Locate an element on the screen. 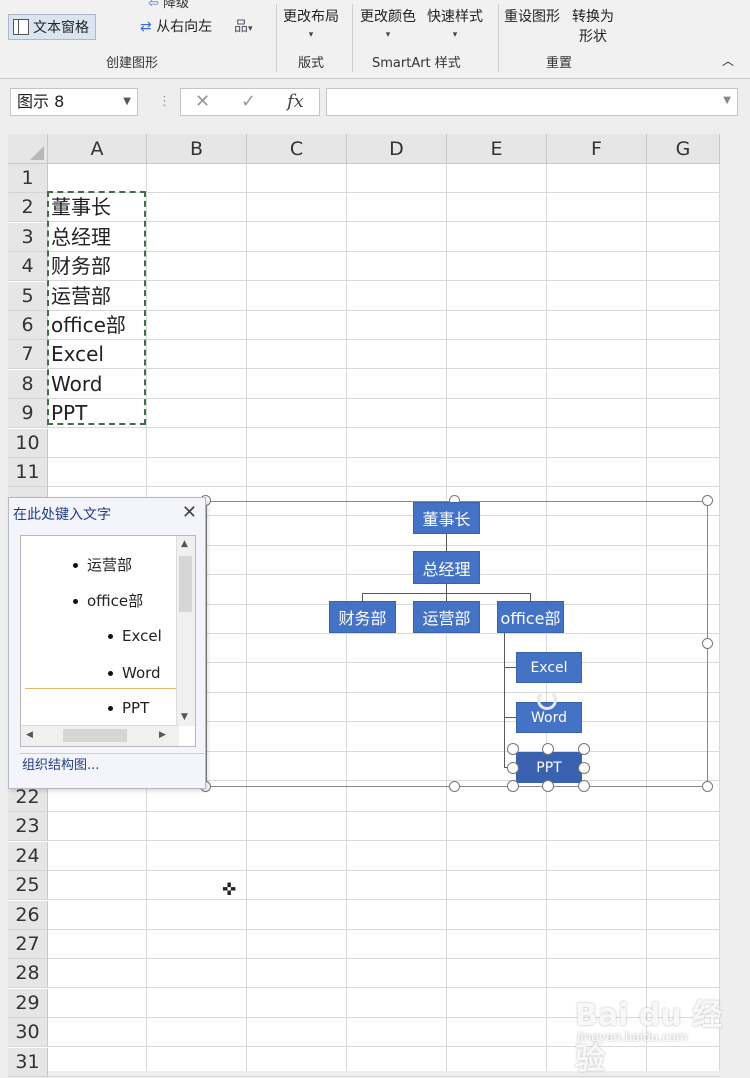  row-header: 28 is located at coordinates (28, 973).